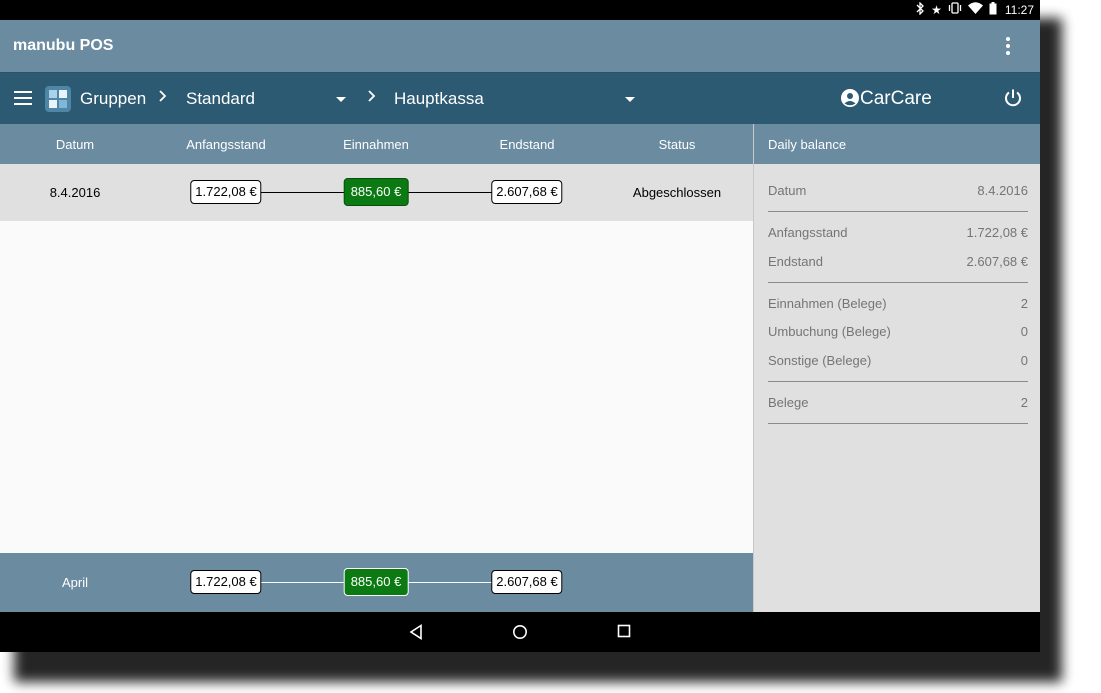  Describe the element at coordinates (997, 232) in the screenshot. I see `balance-value: 1.722,08 €` at that location.